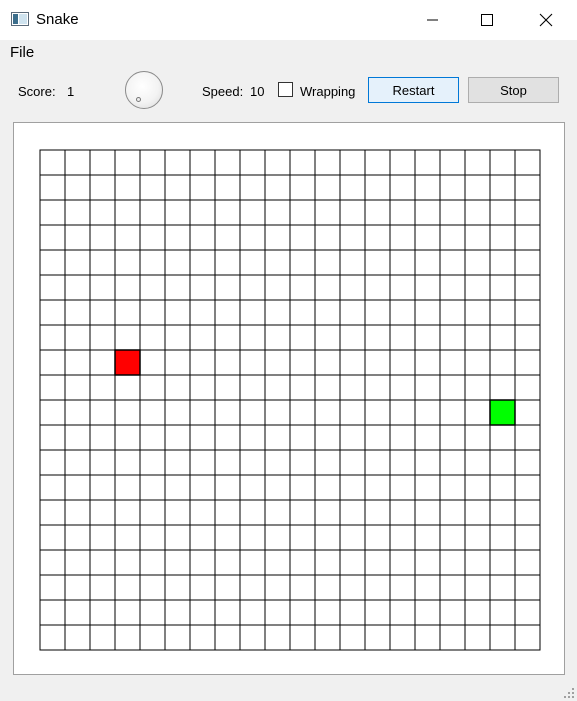 The height and width of the screenshot is (701, 577). I want to click on speed-label: Speed:, so click(223, 91).